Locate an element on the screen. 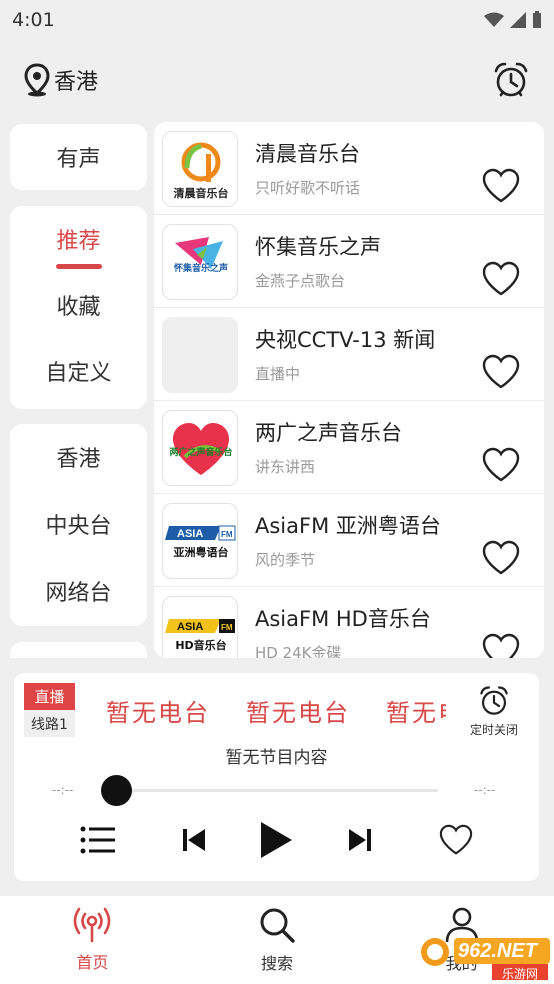  station-name: 清晨音乐台 is located at coordinates (307, 154).